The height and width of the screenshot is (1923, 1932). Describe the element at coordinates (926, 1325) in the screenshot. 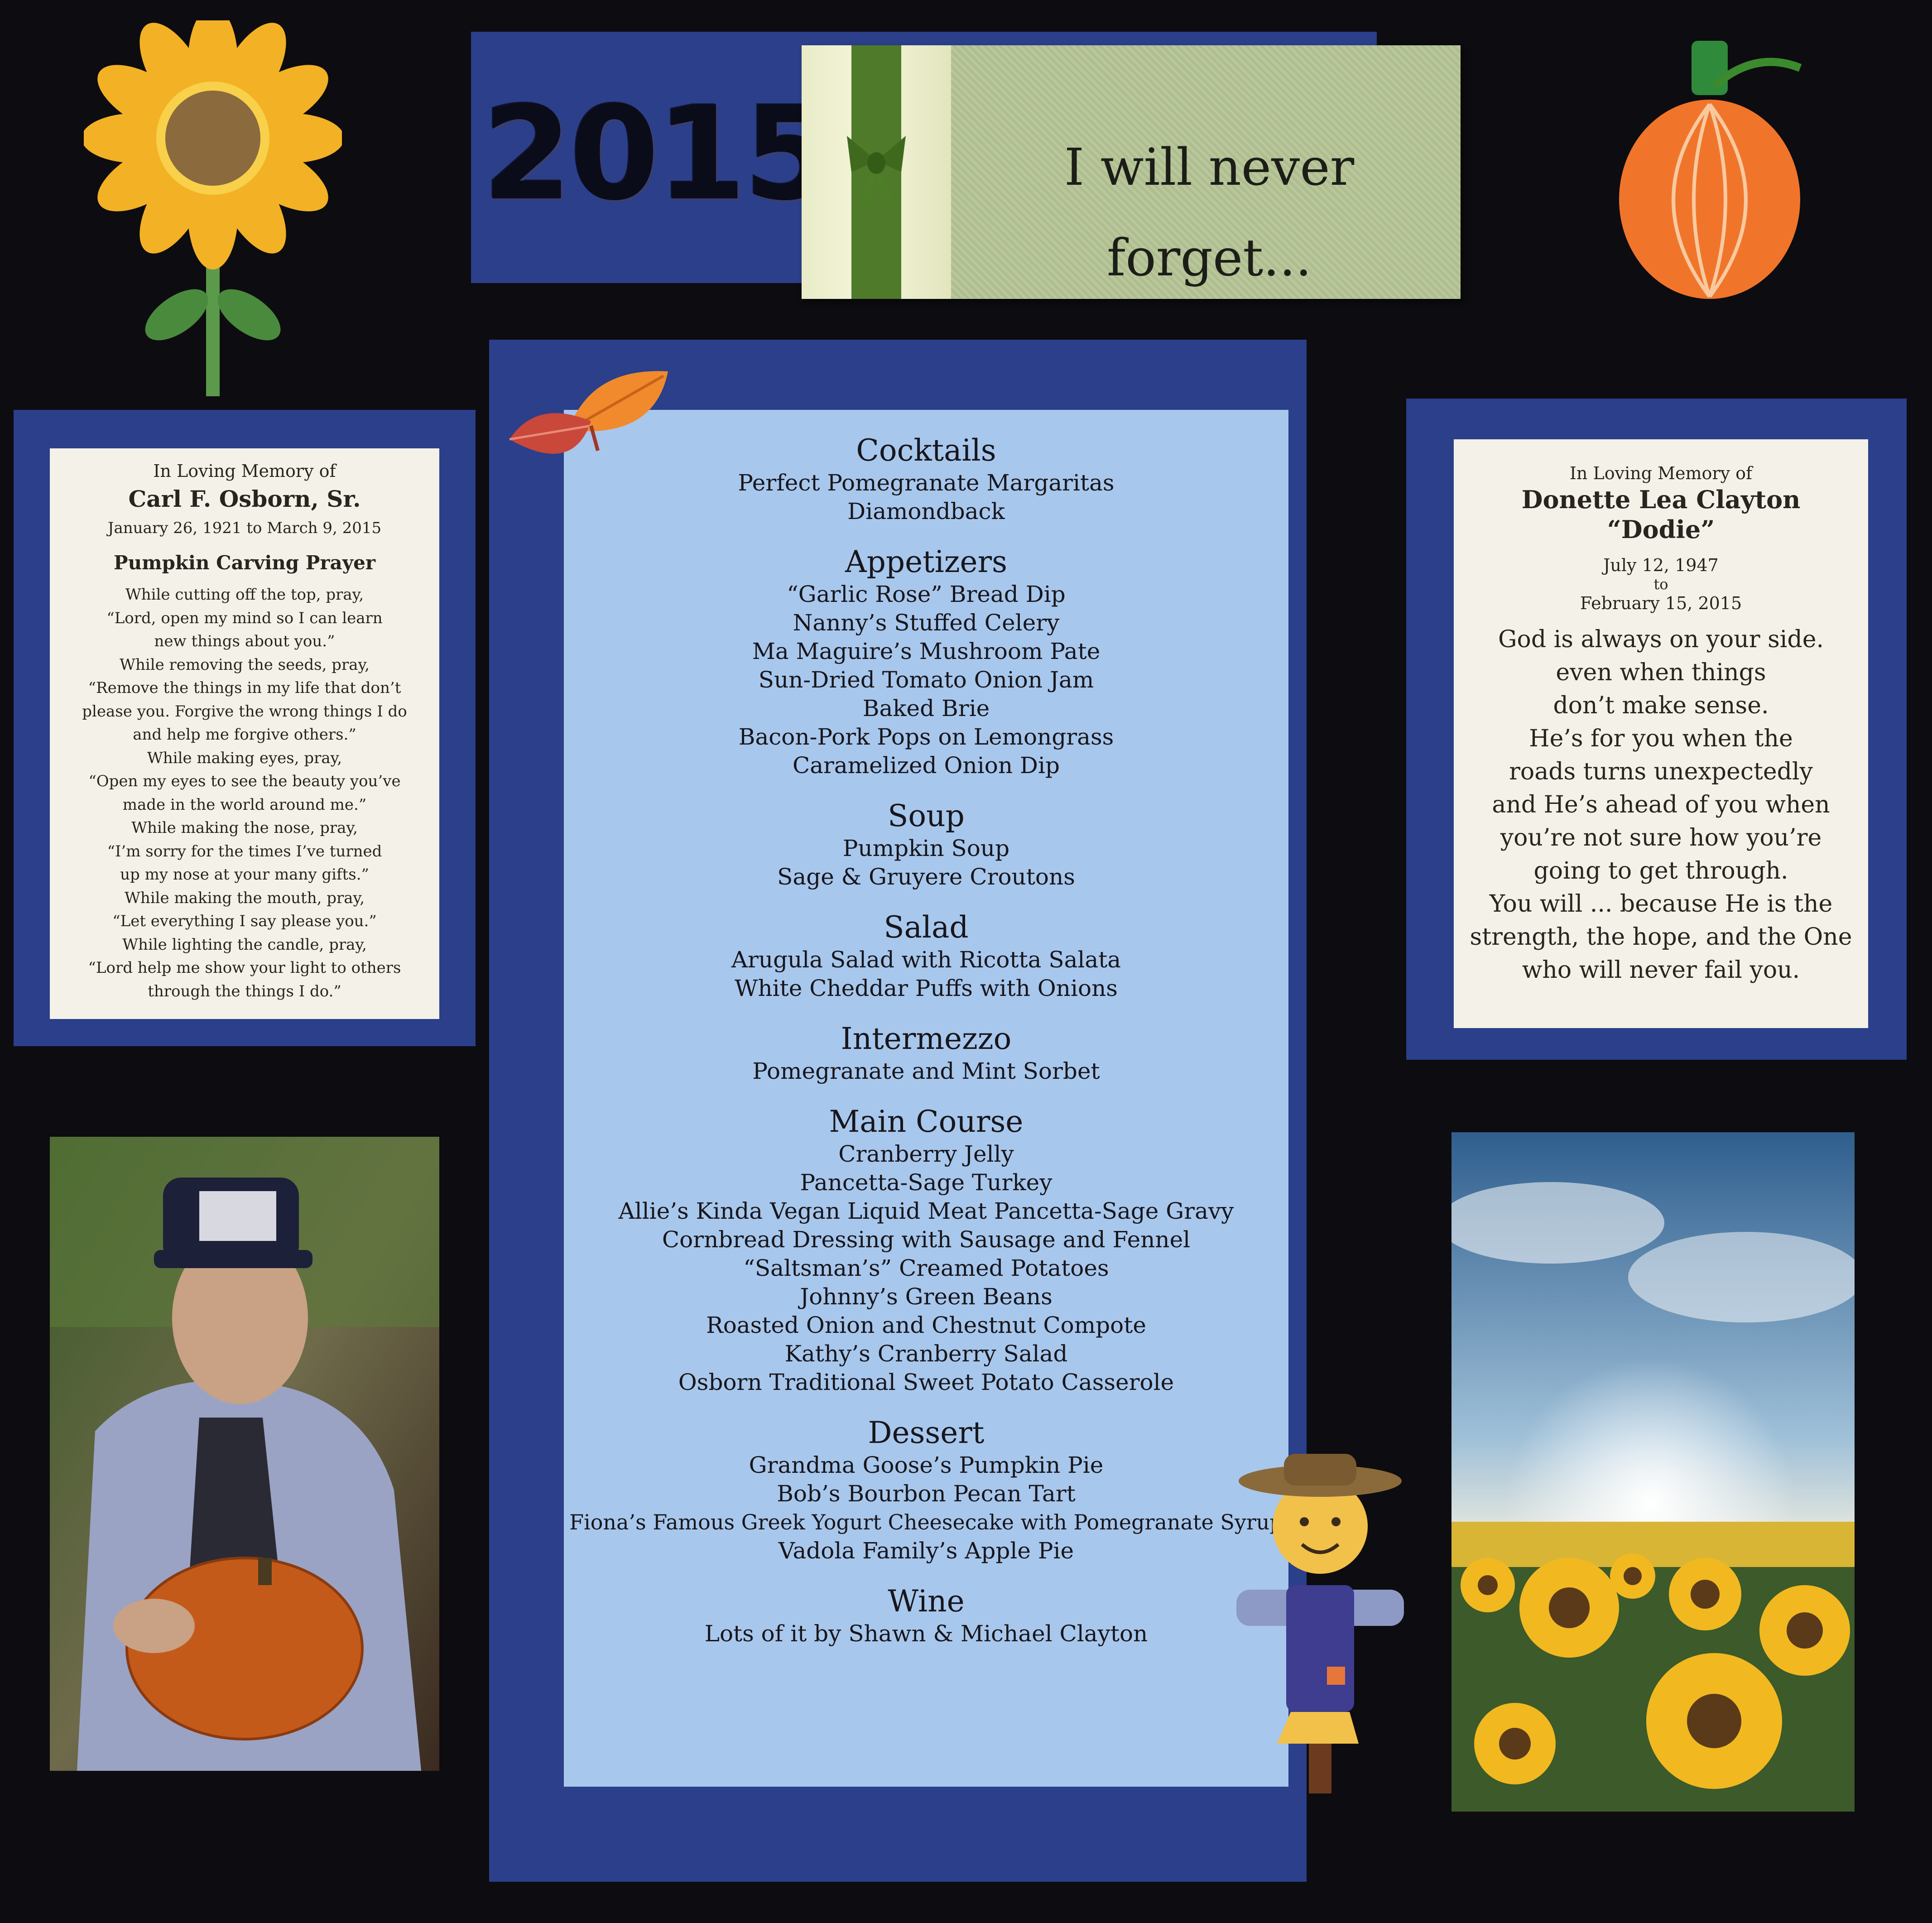

I see `menu-item: Roasted Onion and Chestnut Compote` at that location.